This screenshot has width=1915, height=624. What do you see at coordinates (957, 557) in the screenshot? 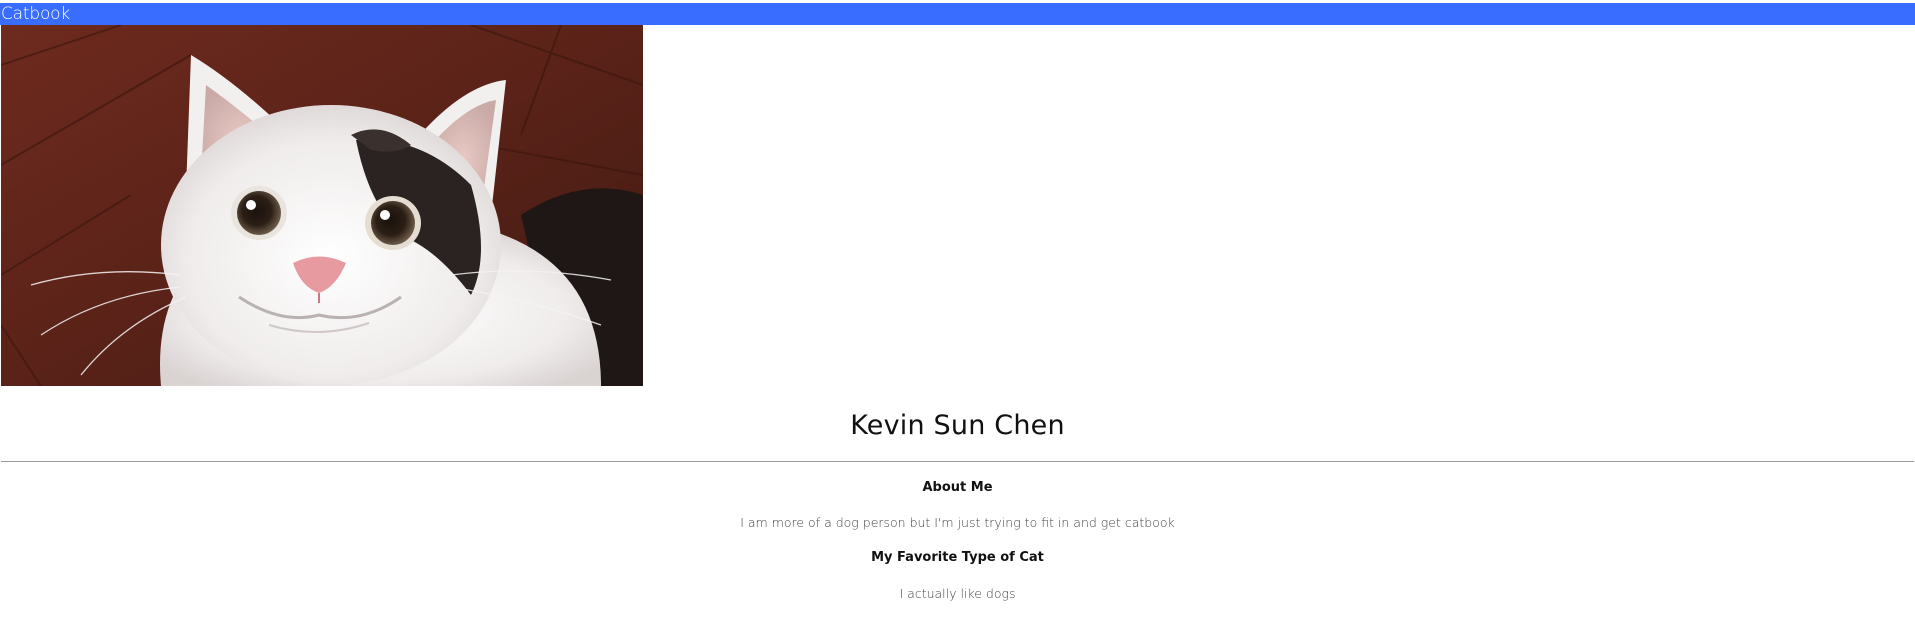
I see `favorite-cat-heading: My Favorite Type of Cat` at bounding box center [957, 557].